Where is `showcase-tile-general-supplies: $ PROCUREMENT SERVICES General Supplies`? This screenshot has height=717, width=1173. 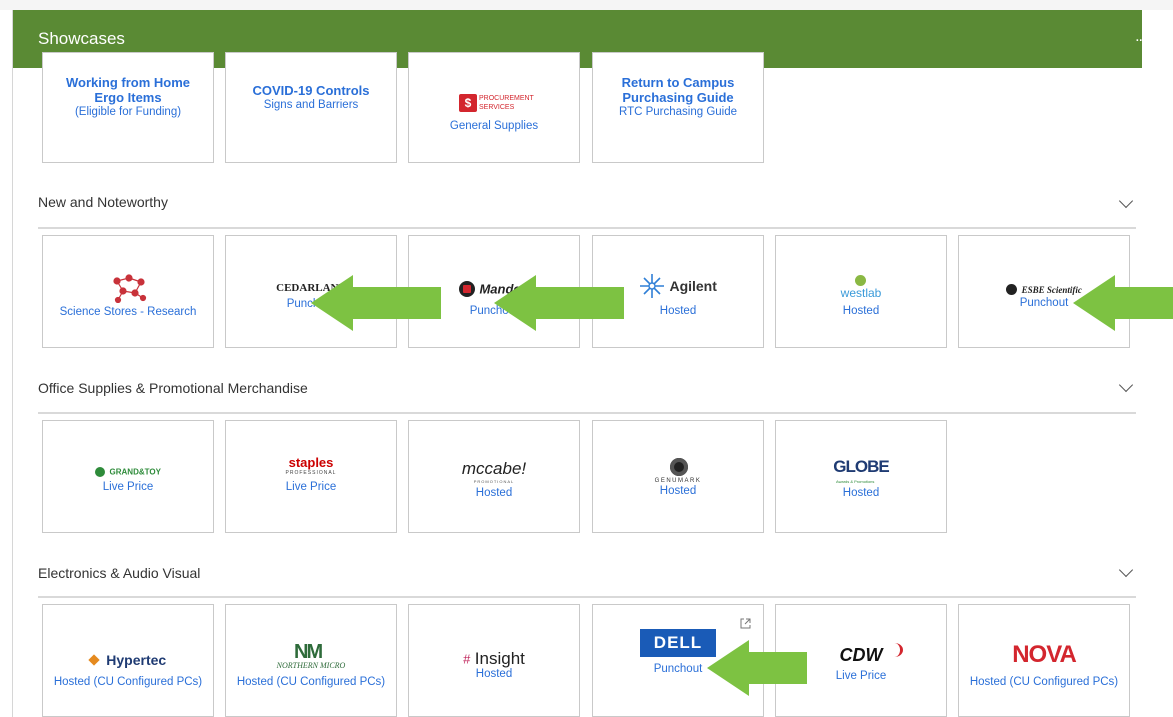
showcase-tile-general-supplies: $ PROCUREMENT SERVICES General Supplies is located at coordinates (494, 107).